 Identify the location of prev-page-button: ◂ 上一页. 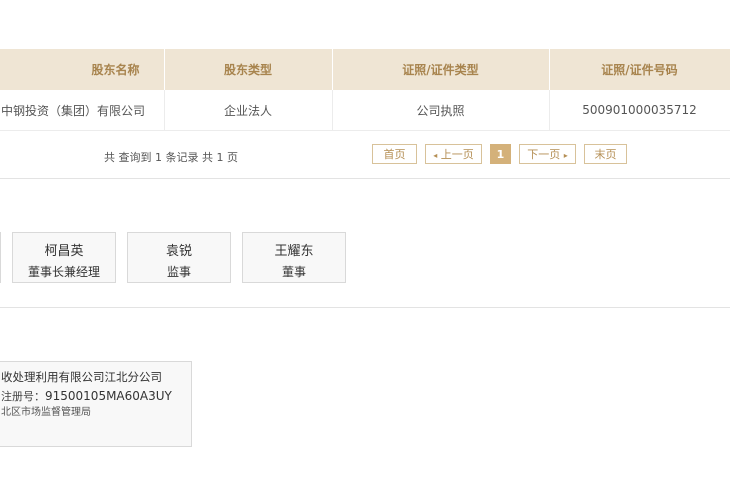
(453, 154).